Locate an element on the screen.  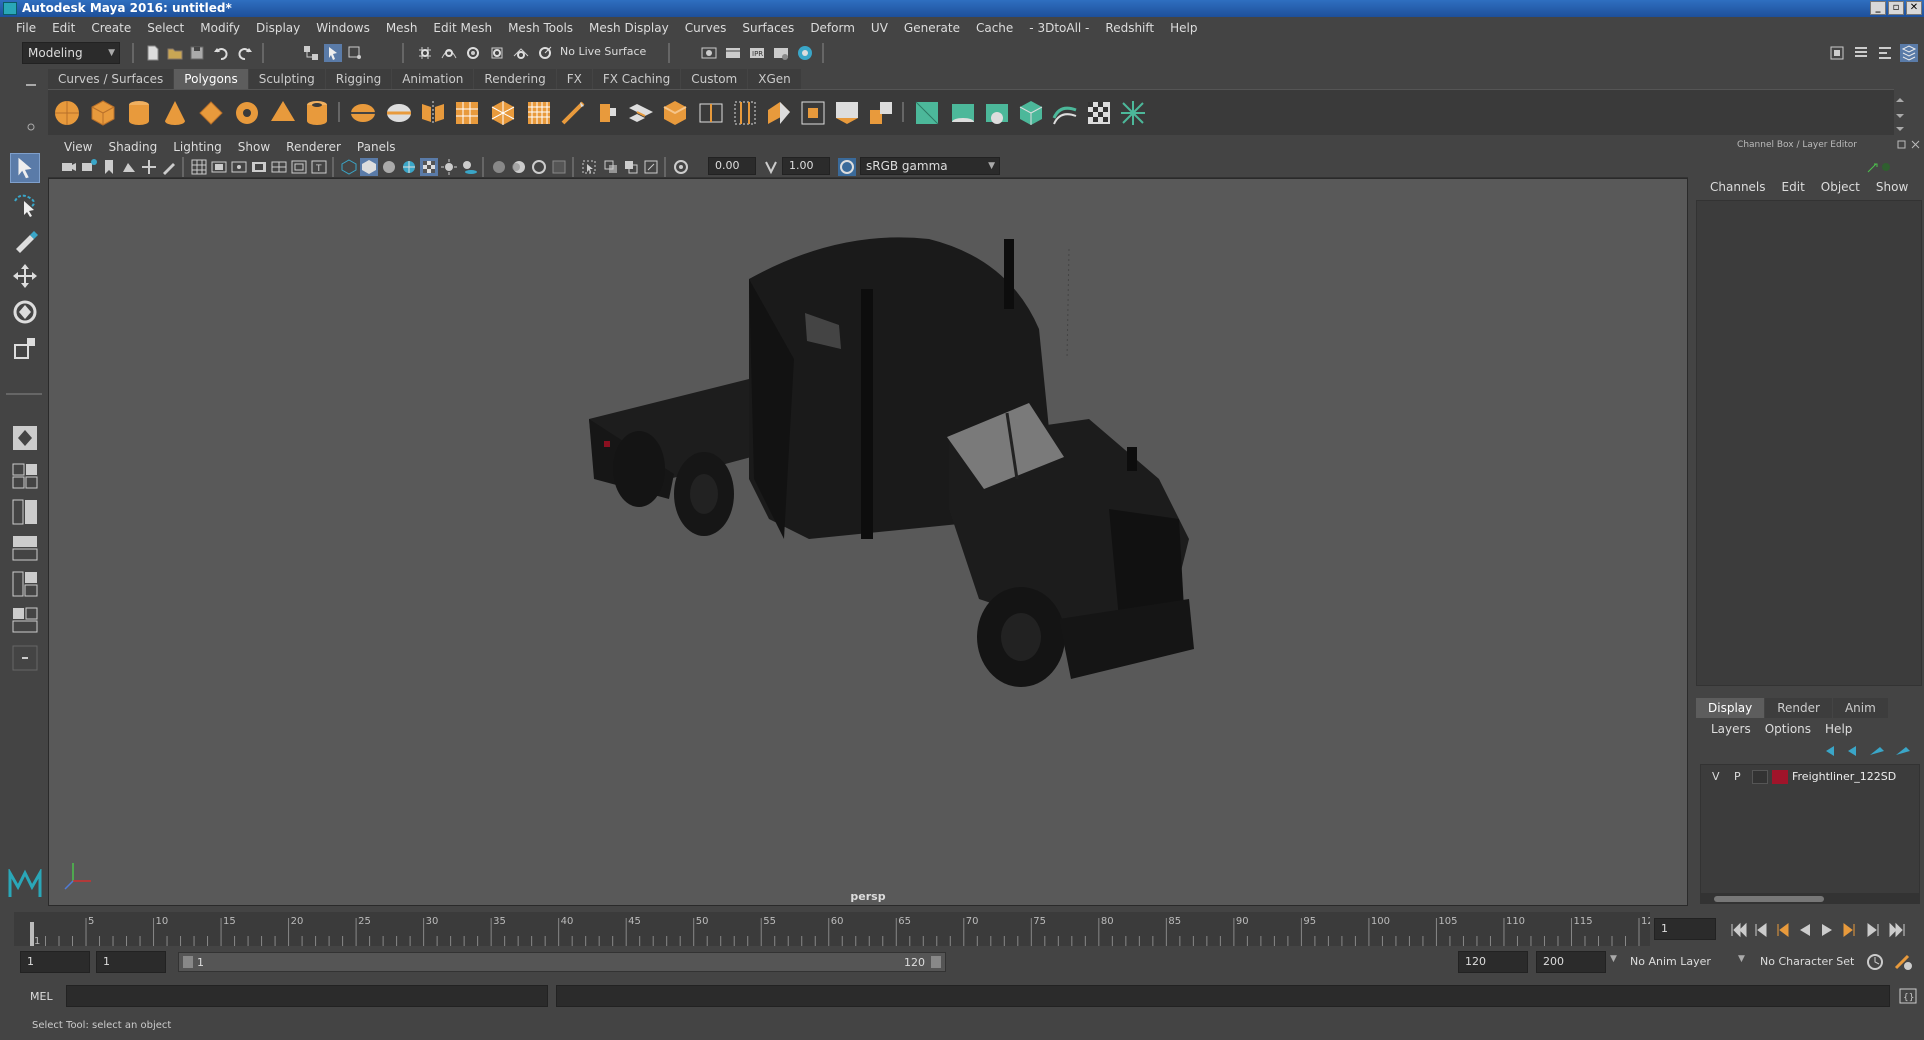
channel-box-area is located at coordinates (1809, 443).